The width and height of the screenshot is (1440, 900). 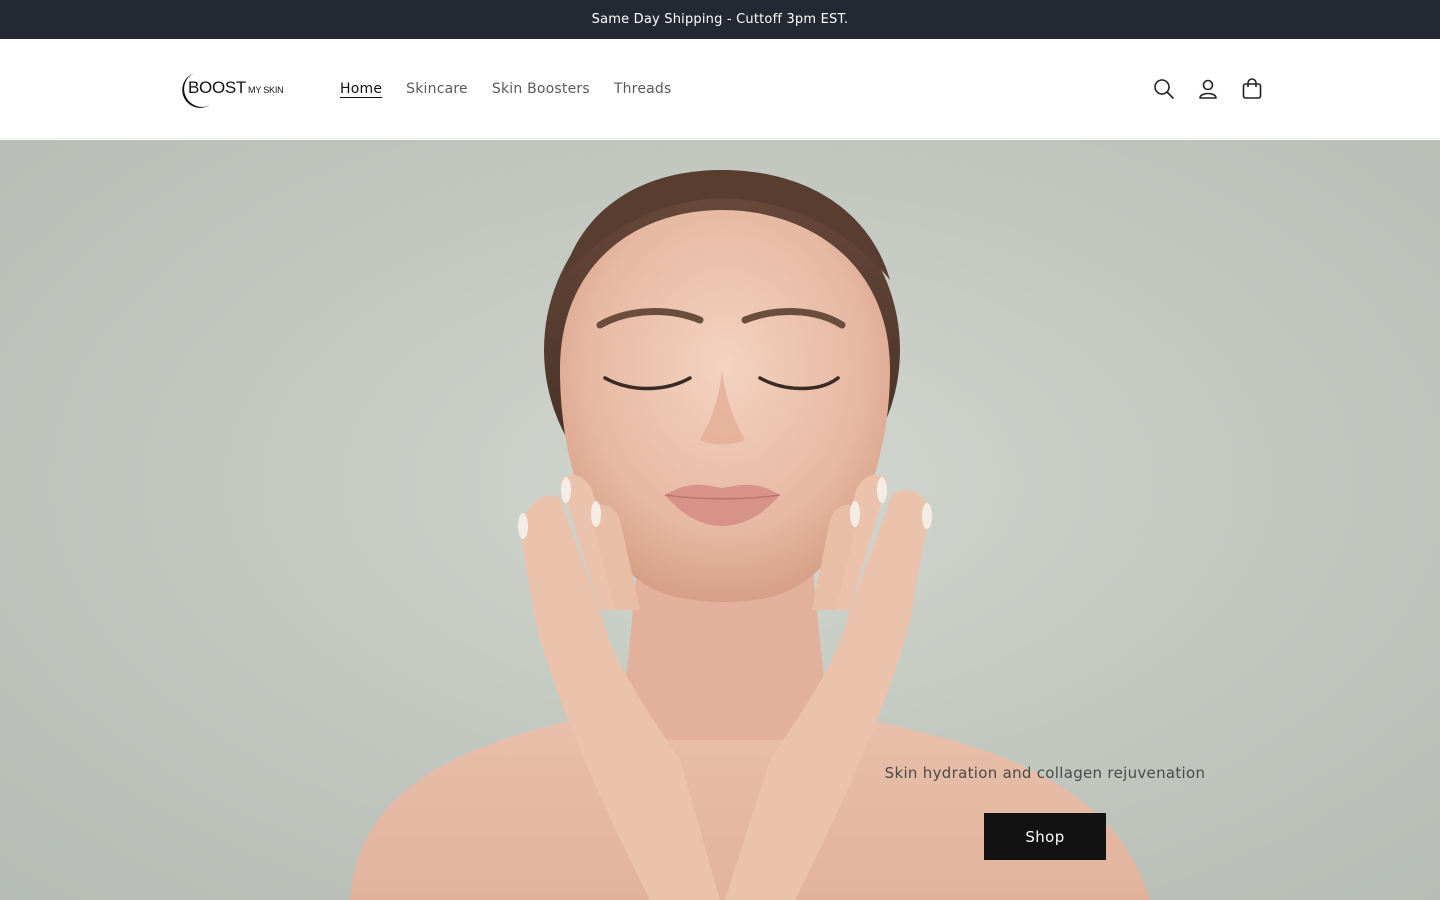 What do you see at coordinates (361, 89) in the screenshot?
I see `nav-item-home: Home` at bounding box center [361, 89].